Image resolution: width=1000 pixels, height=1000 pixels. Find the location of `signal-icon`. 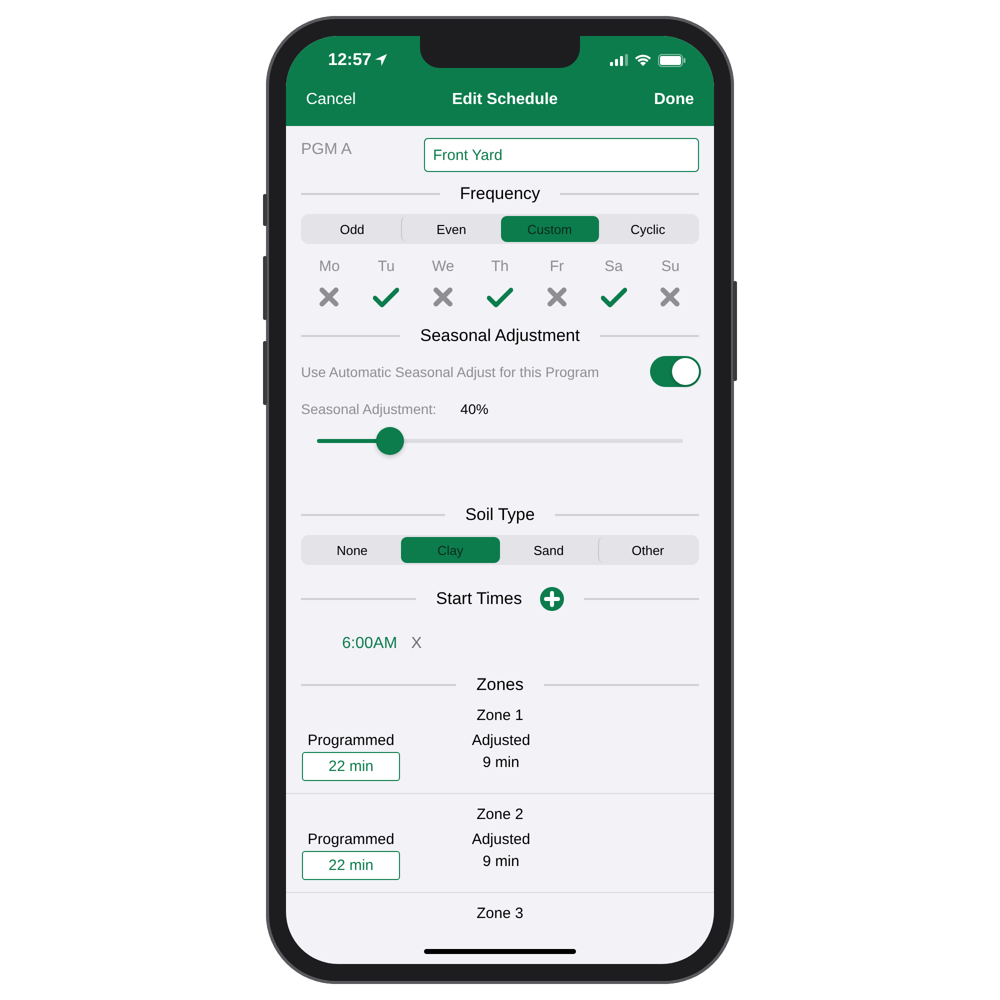

signal-icon is located at coordinates (619, 60).